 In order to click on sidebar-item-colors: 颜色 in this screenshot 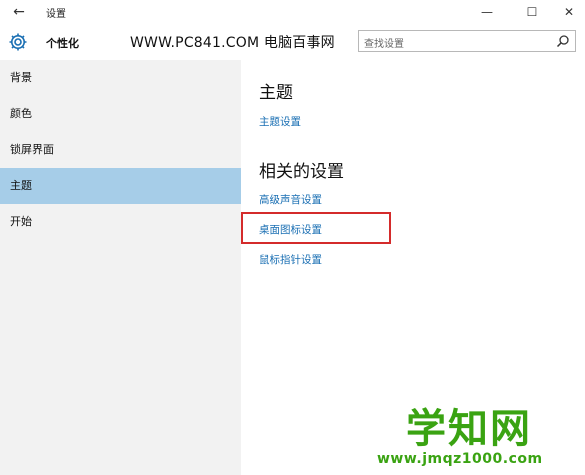, I will do `click(120, 114)`.